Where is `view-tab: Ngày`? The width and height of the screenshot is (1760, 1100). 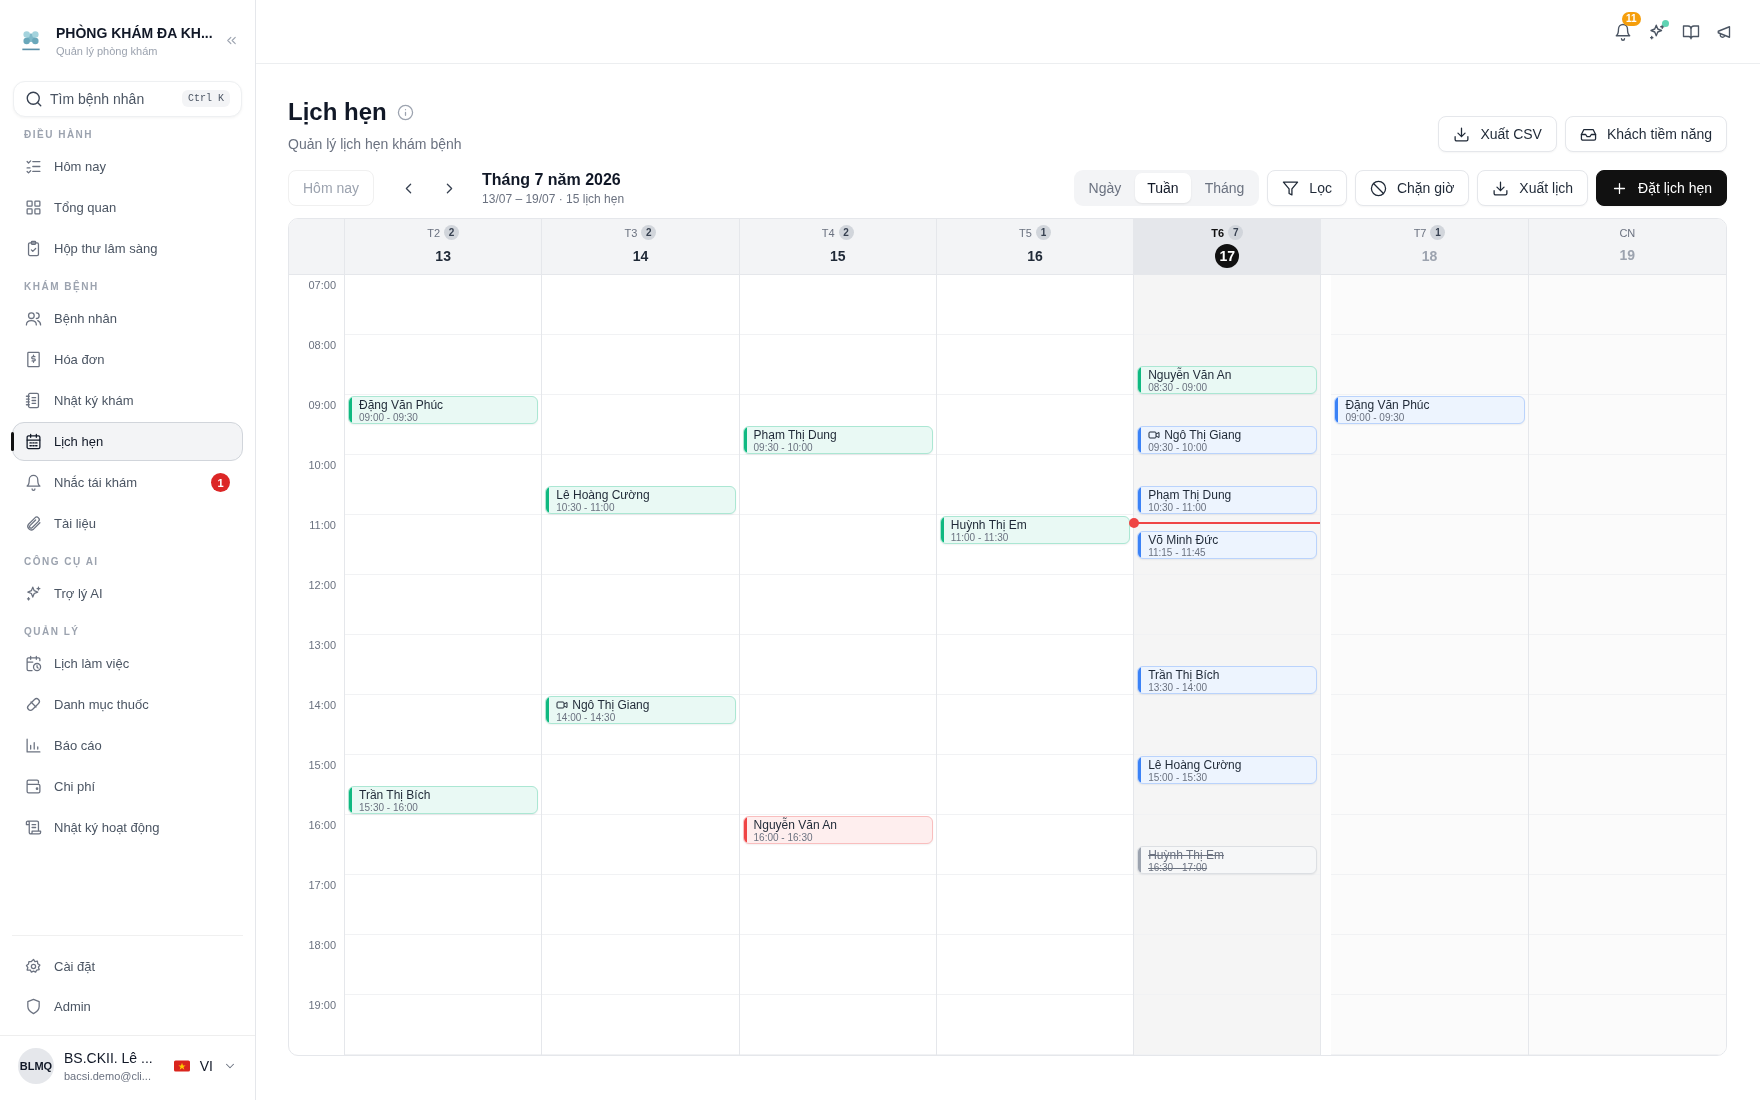 view-tab: Ngày is located at coordinates (1105, 188).